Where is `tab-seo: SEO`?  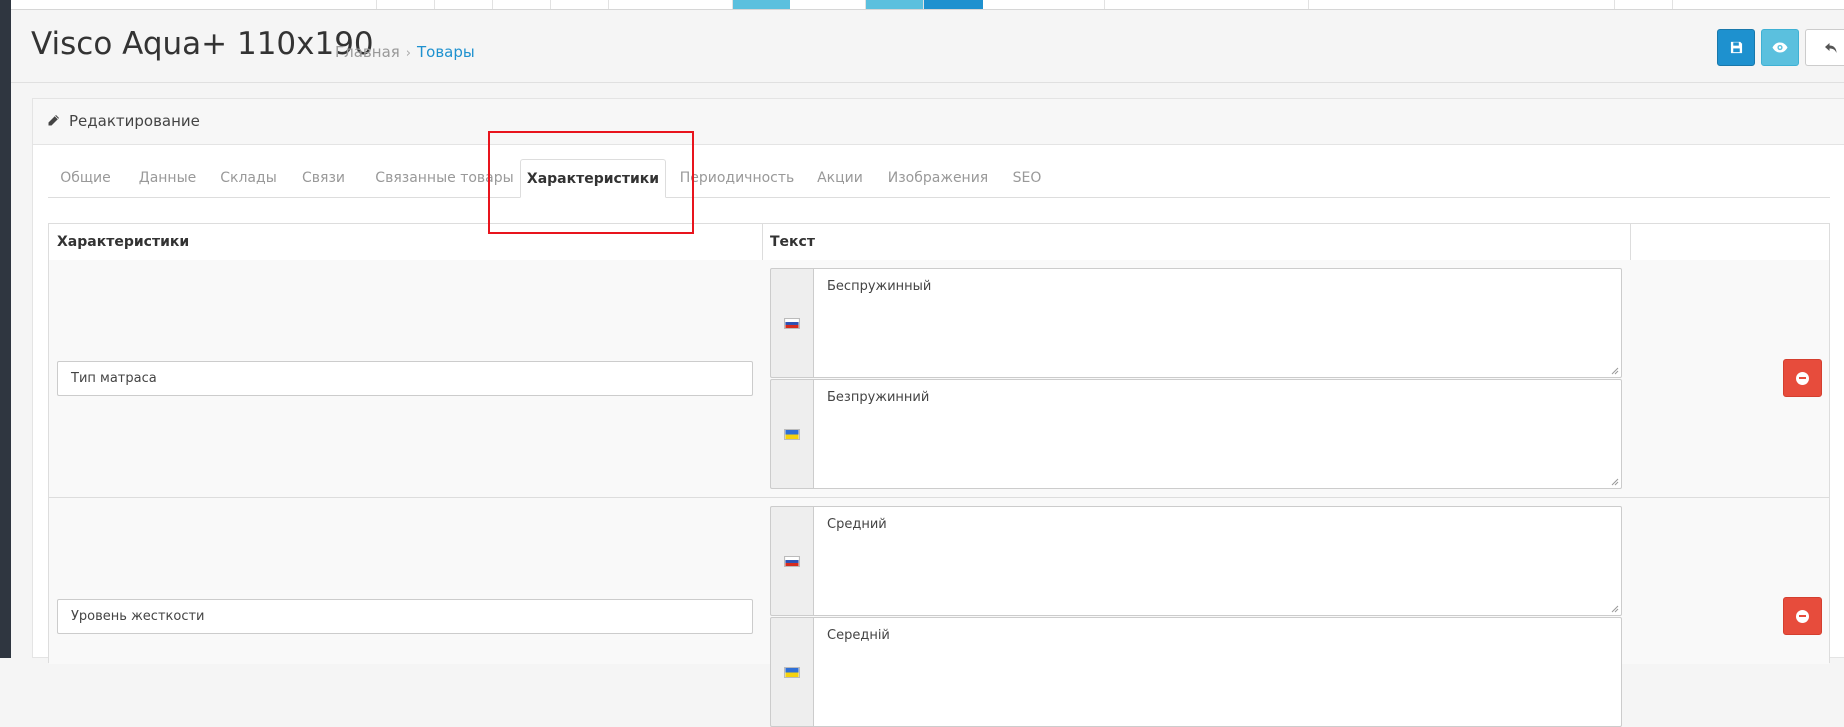
tab-seo: SEO is located at coordinates (1027, 178).